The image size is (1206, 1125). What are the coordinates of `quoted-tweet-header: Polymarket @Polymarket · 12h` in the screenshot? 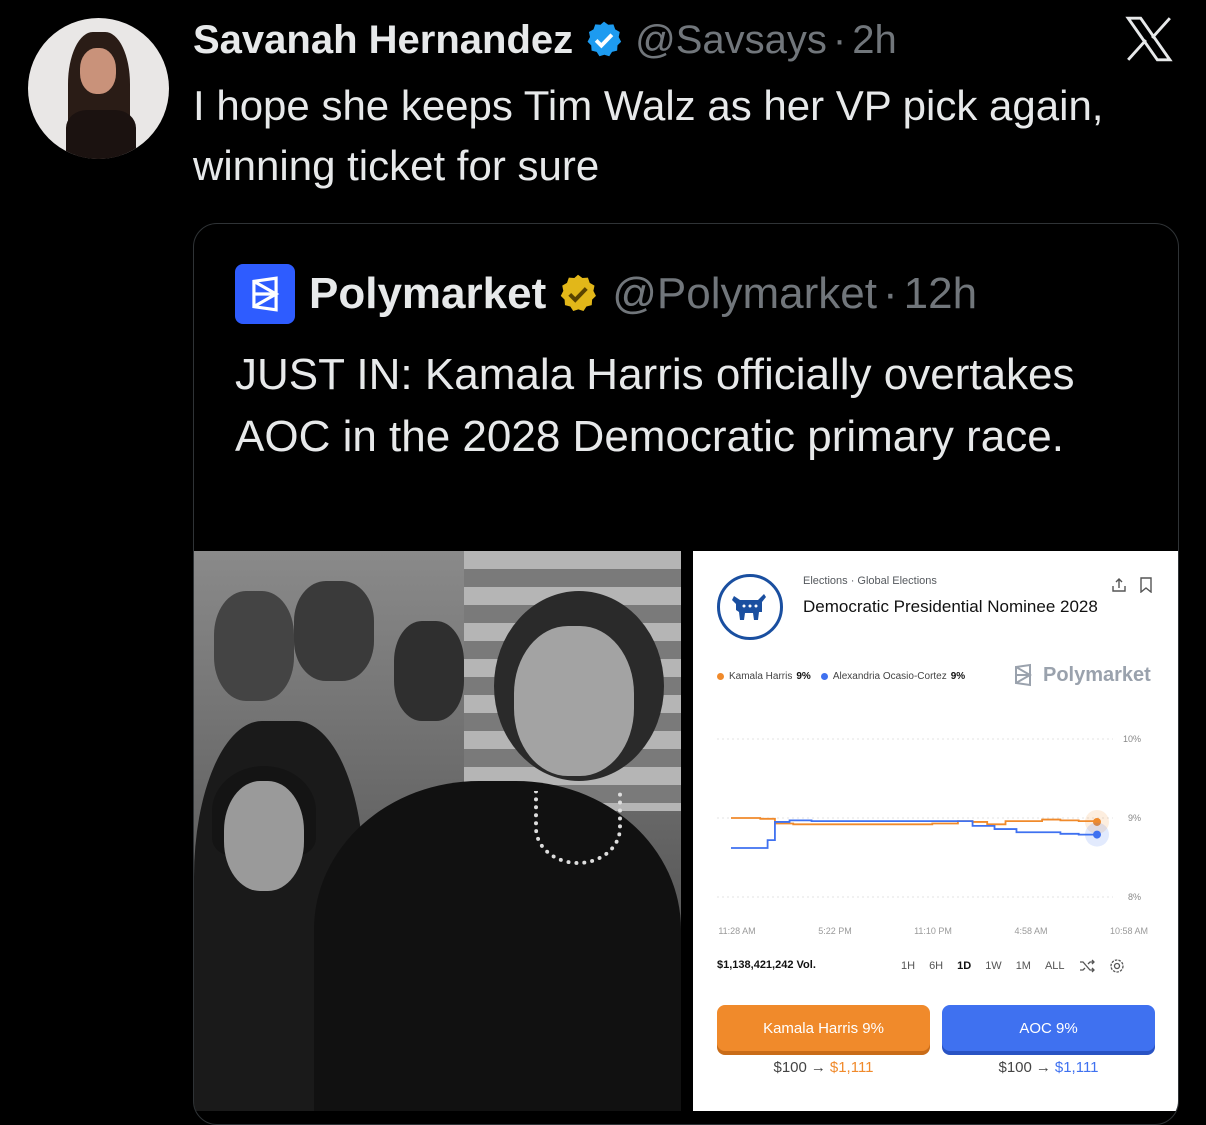 It's located at (606, 294).